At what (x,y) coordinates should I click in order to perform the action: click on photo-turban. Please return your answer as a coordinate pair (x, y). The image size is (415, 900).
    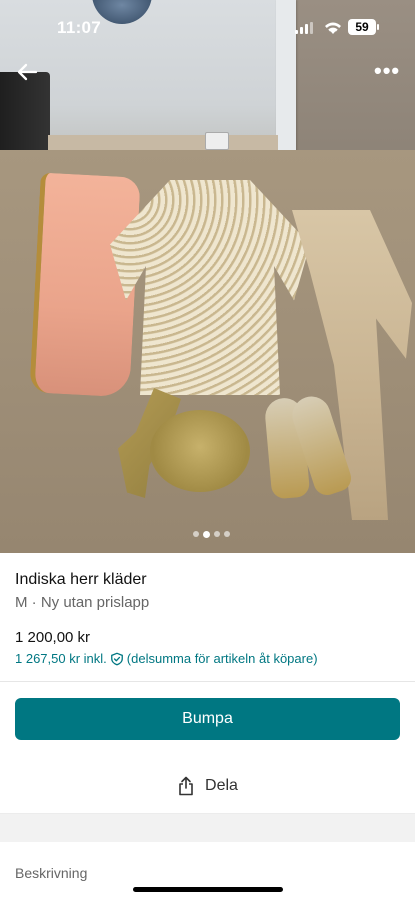
    Looking at the image, I should click on (200, 451).